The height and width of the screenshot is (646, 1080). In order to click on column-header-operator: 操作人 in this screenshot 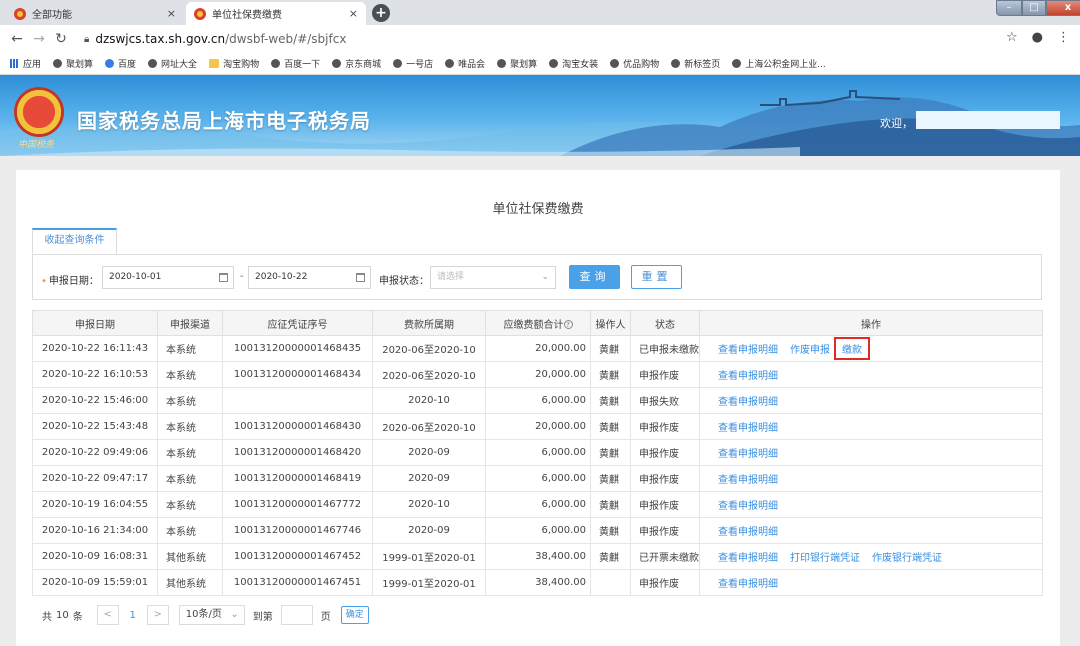, I will do `click(610, 323)`.